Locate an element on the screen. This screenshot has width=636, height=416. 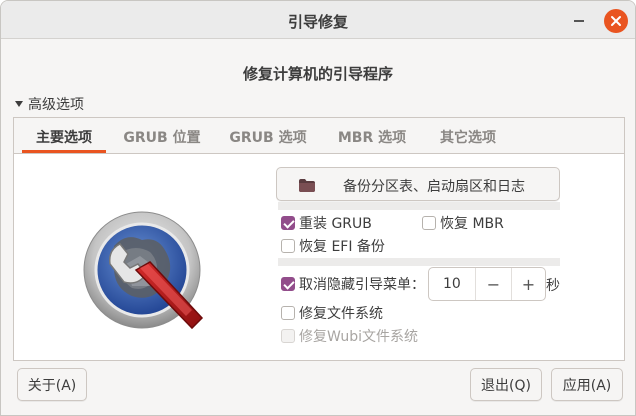
checkbox-disabled-icon is located at coordinates (288, 336).